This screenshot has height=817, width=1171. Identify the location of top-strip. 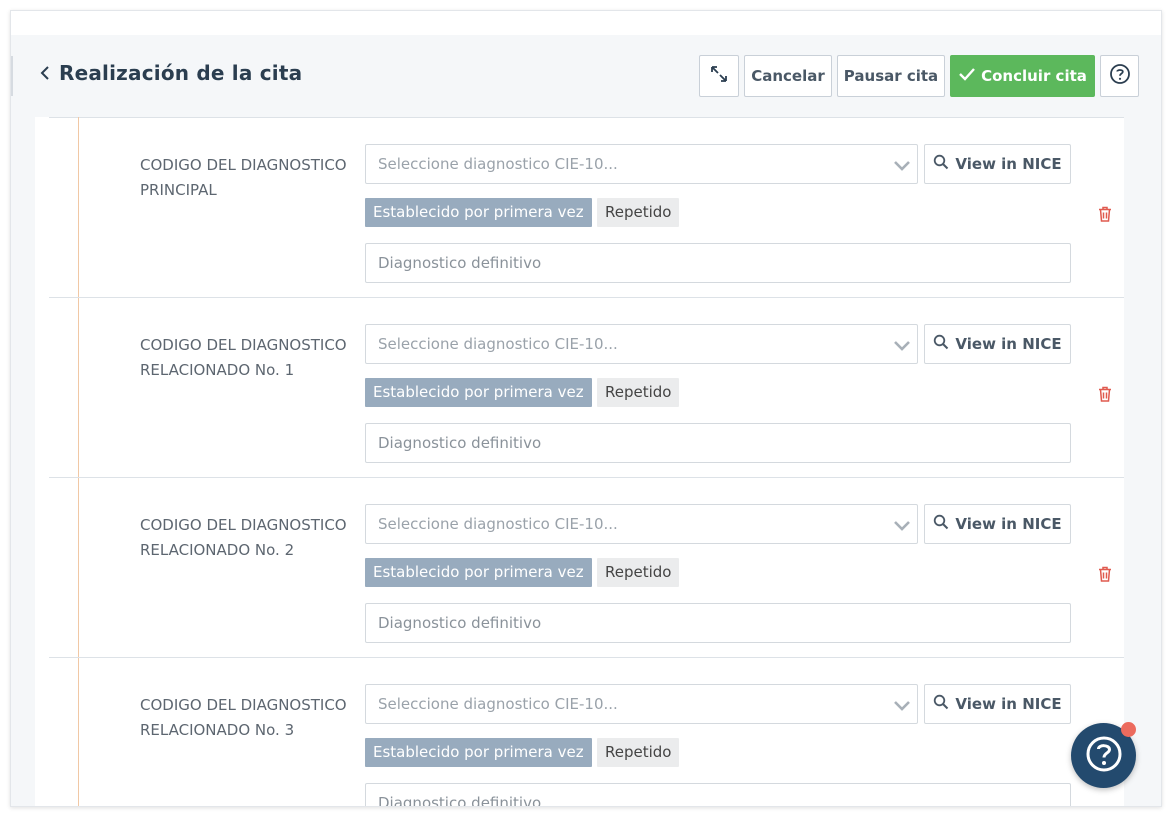
(586, 23).